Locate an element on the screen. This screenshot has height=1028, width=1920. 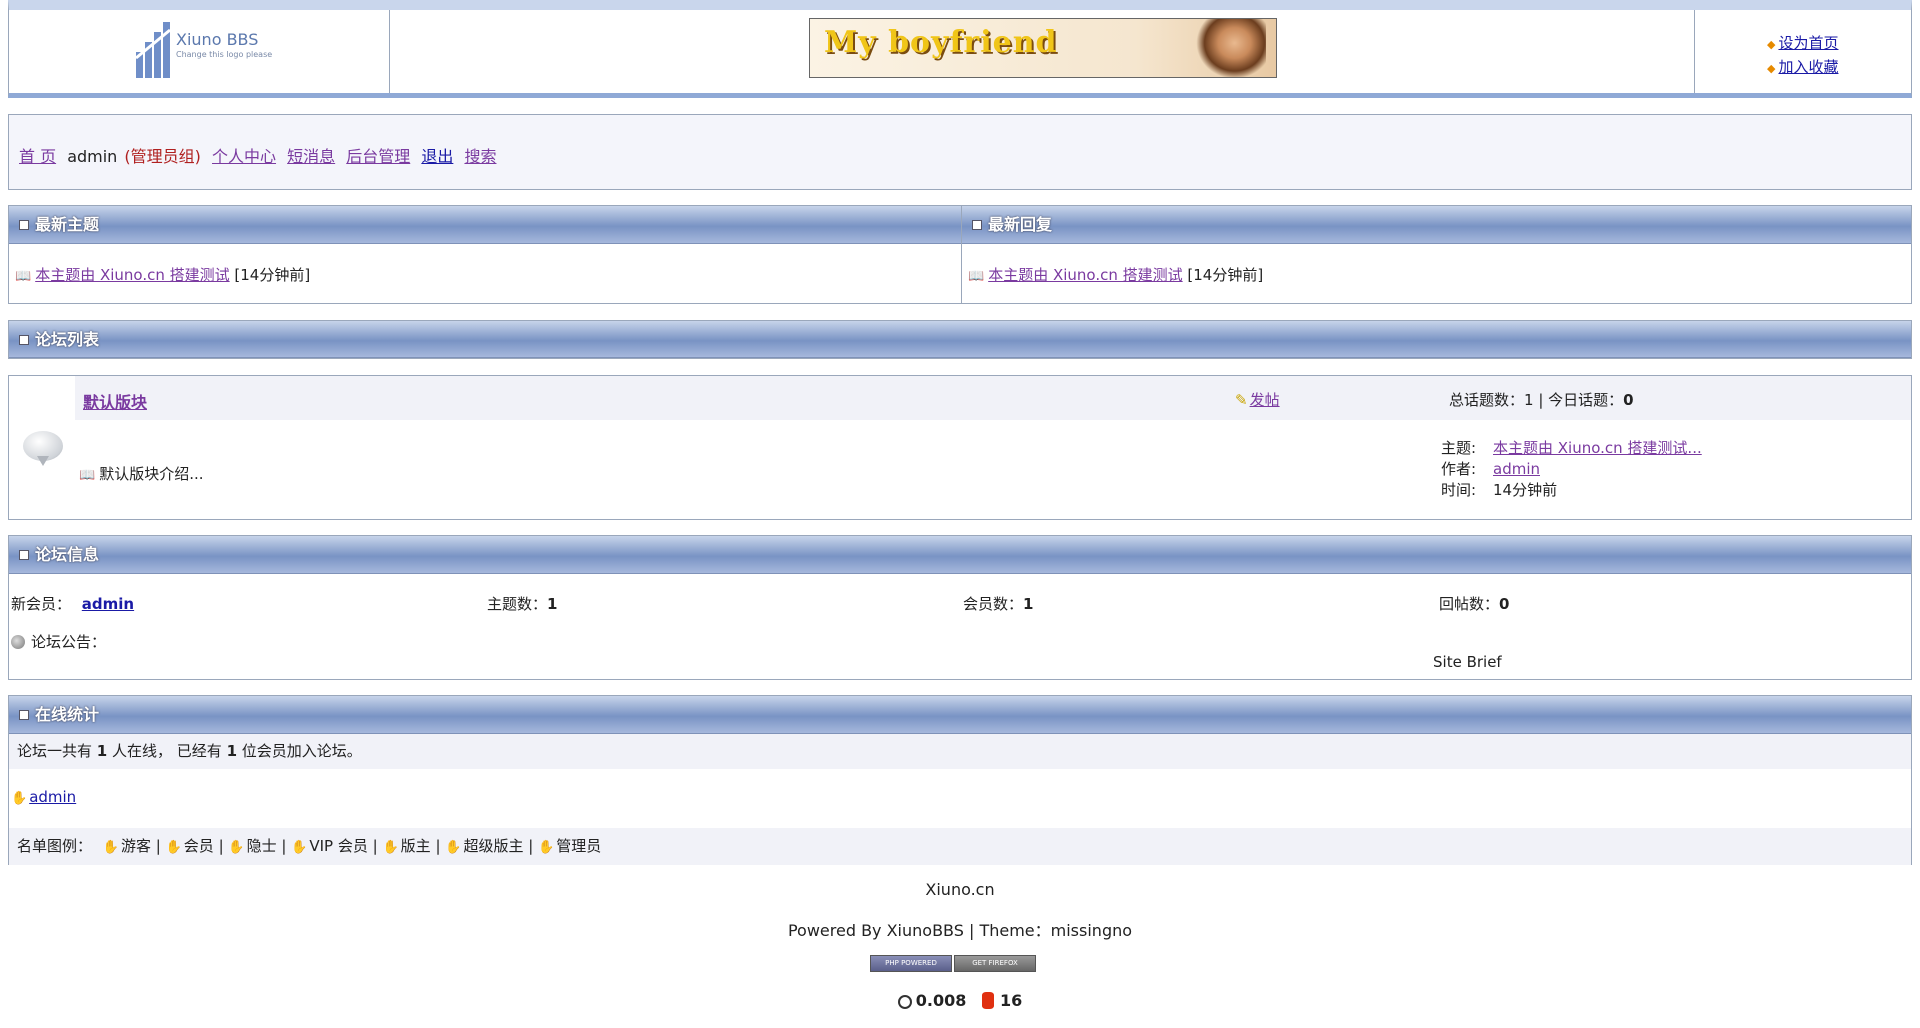
forum-stats: 总话题数：1 | 今日话题：0 is located at coordinates (1541, 400).